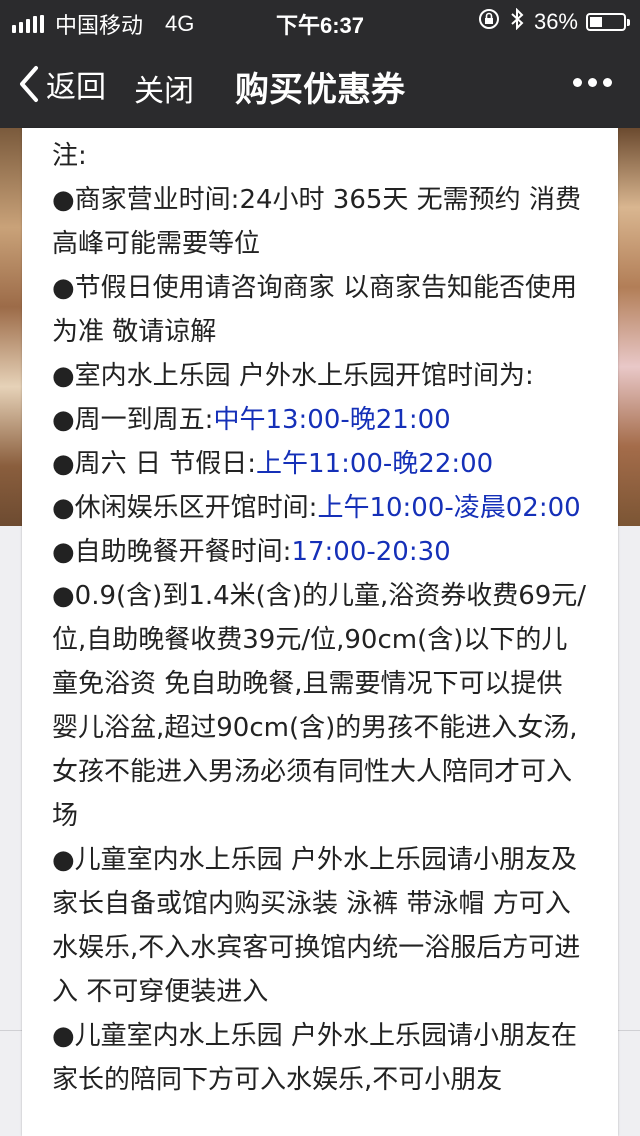 The width and height of the screenshot is (640, 1136). I want to click on backdrop-photo-left, so click(11, 327).